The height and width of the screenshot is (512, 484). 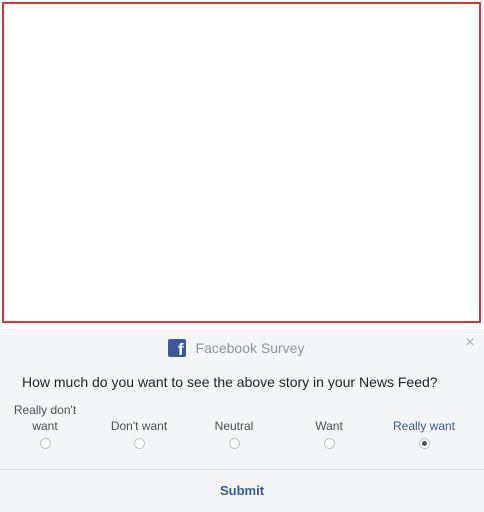 What do you see at coordinates (45, 418) in the screenshot?
I see `option-label: Really don't want` at bounding box center [45, 418].